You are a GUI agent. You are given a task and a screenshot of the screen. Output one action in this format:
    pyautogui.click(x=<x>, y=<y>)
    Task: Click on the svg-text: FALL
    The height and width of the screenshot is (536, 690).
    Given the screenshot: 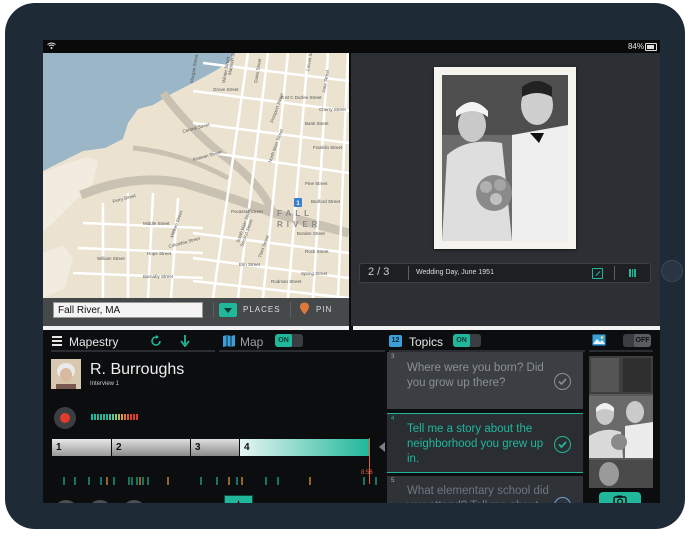 What is the action you would take?
    pyautogui.click(x=295, y=213)
    